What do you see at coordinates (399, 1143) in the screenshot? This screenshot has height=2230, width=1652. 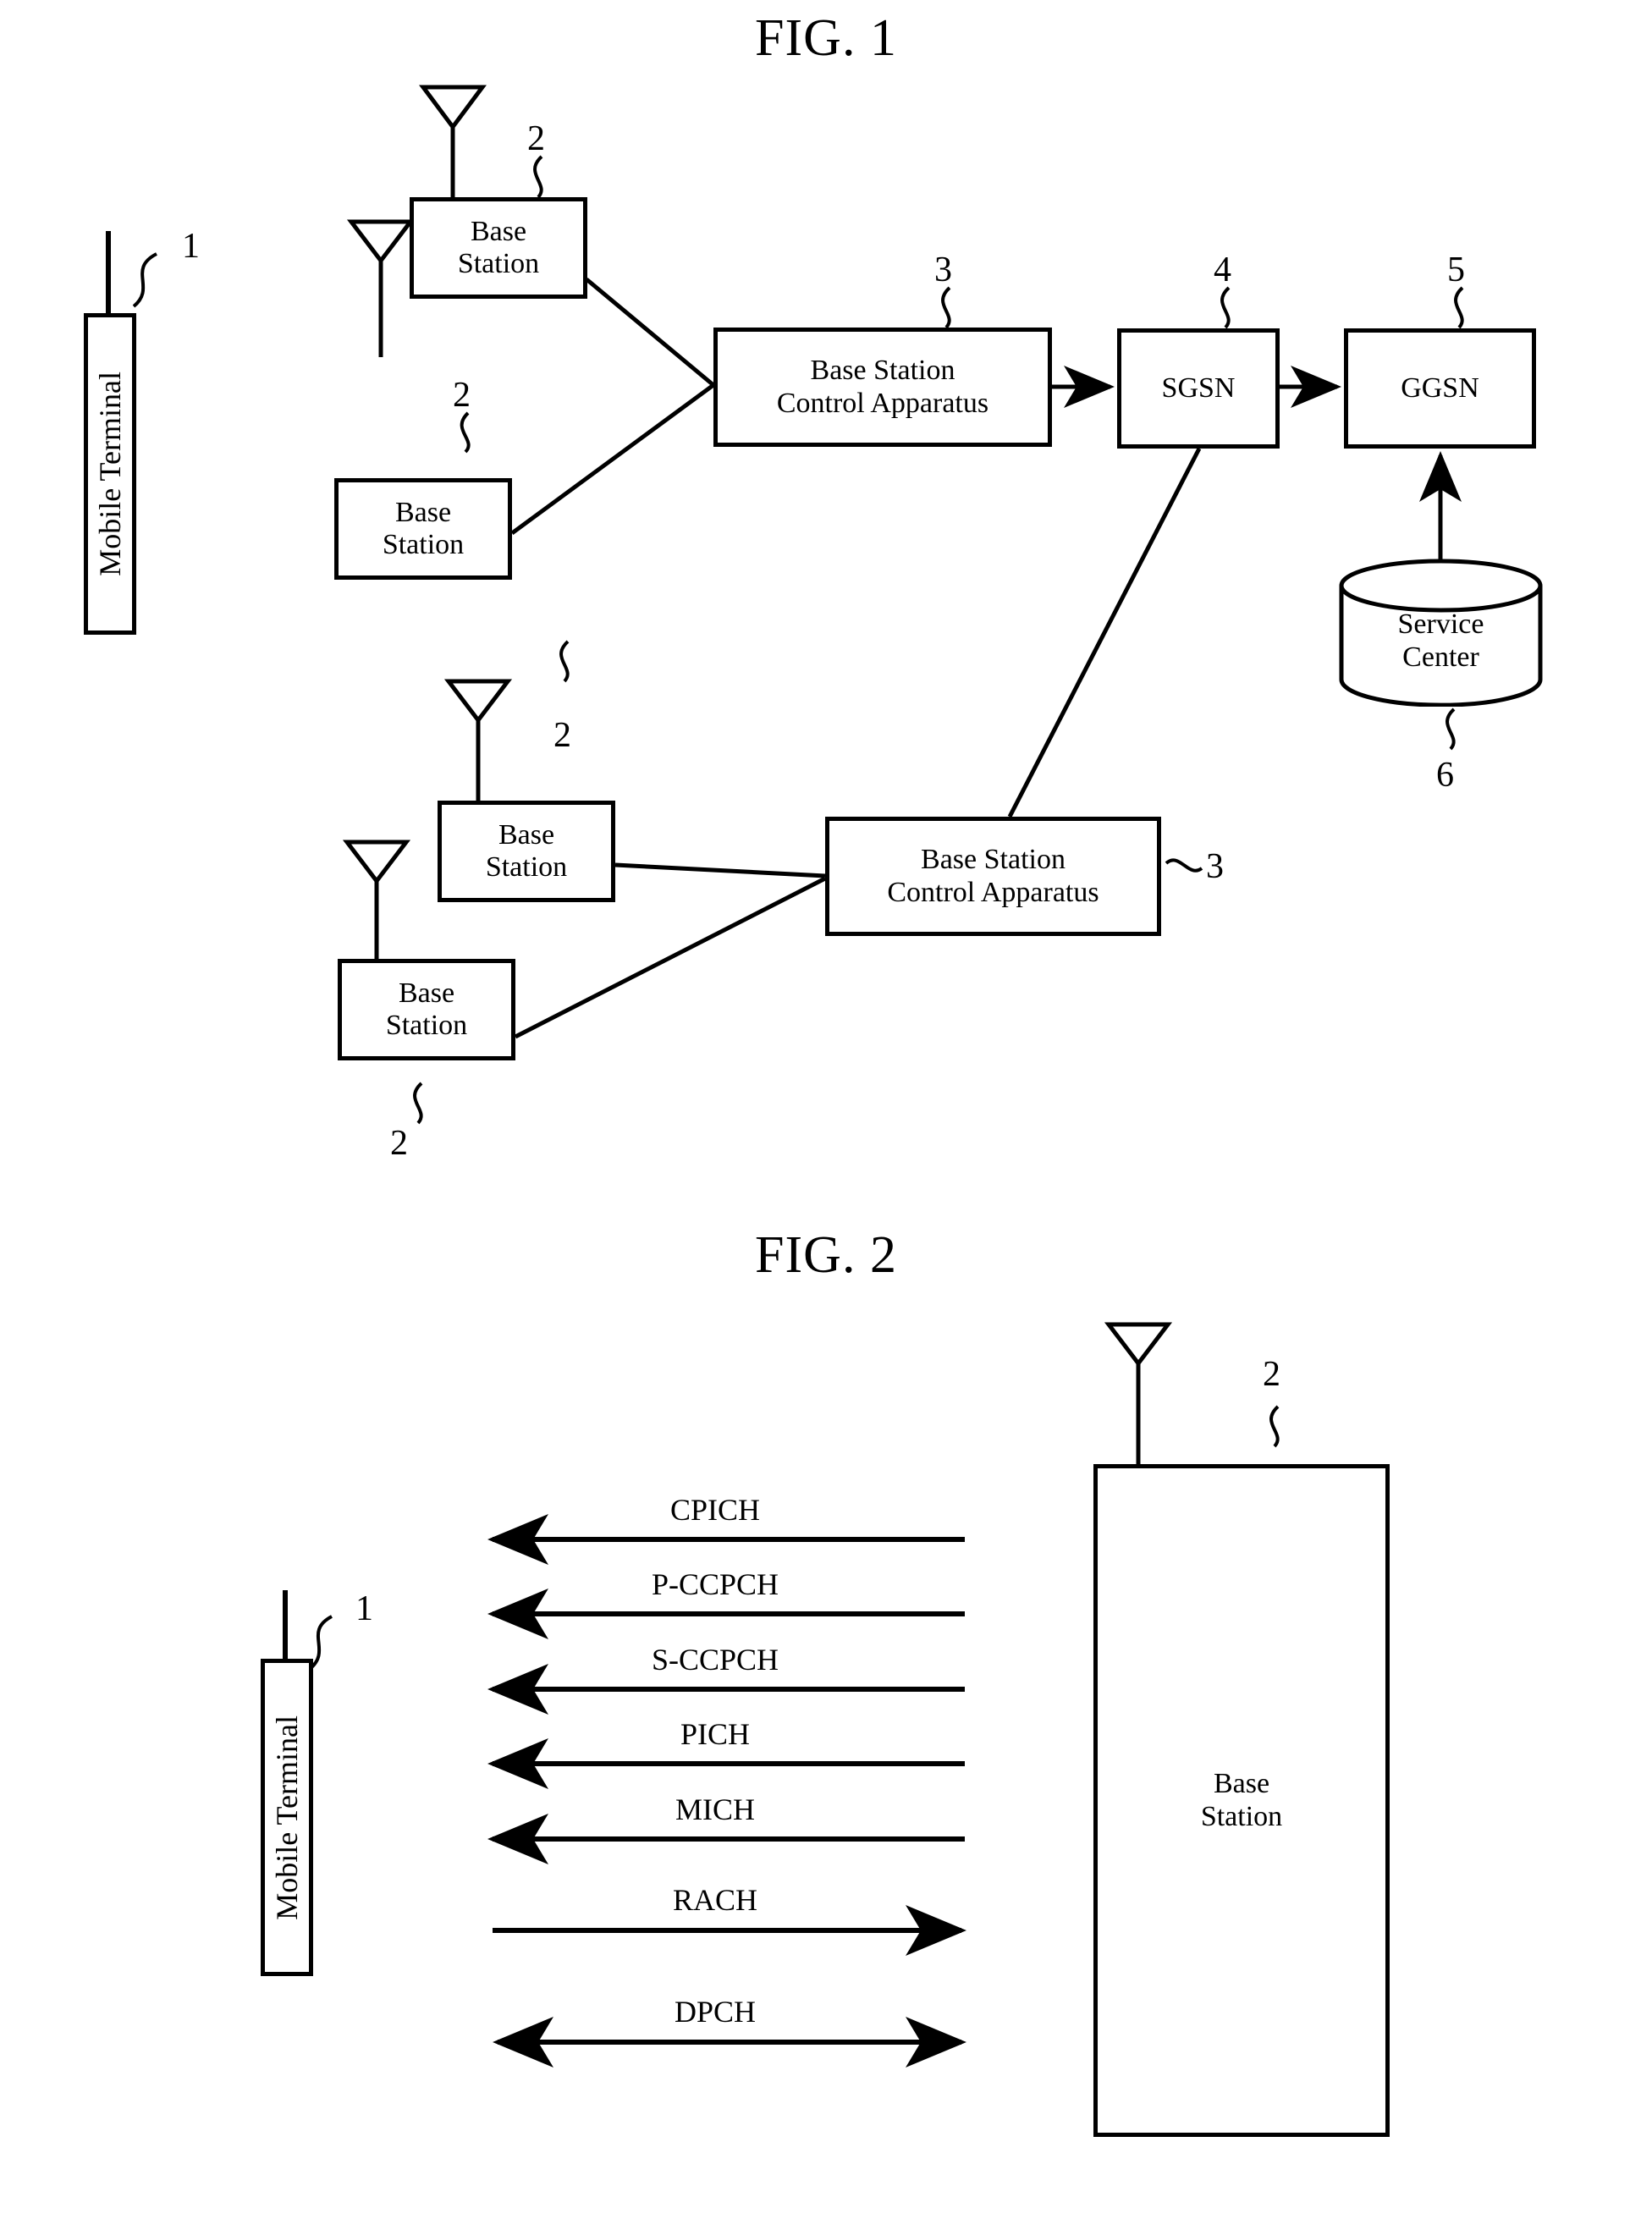 I see `fig1-ref-2-d: 2` at bounding box center [399, 1143].